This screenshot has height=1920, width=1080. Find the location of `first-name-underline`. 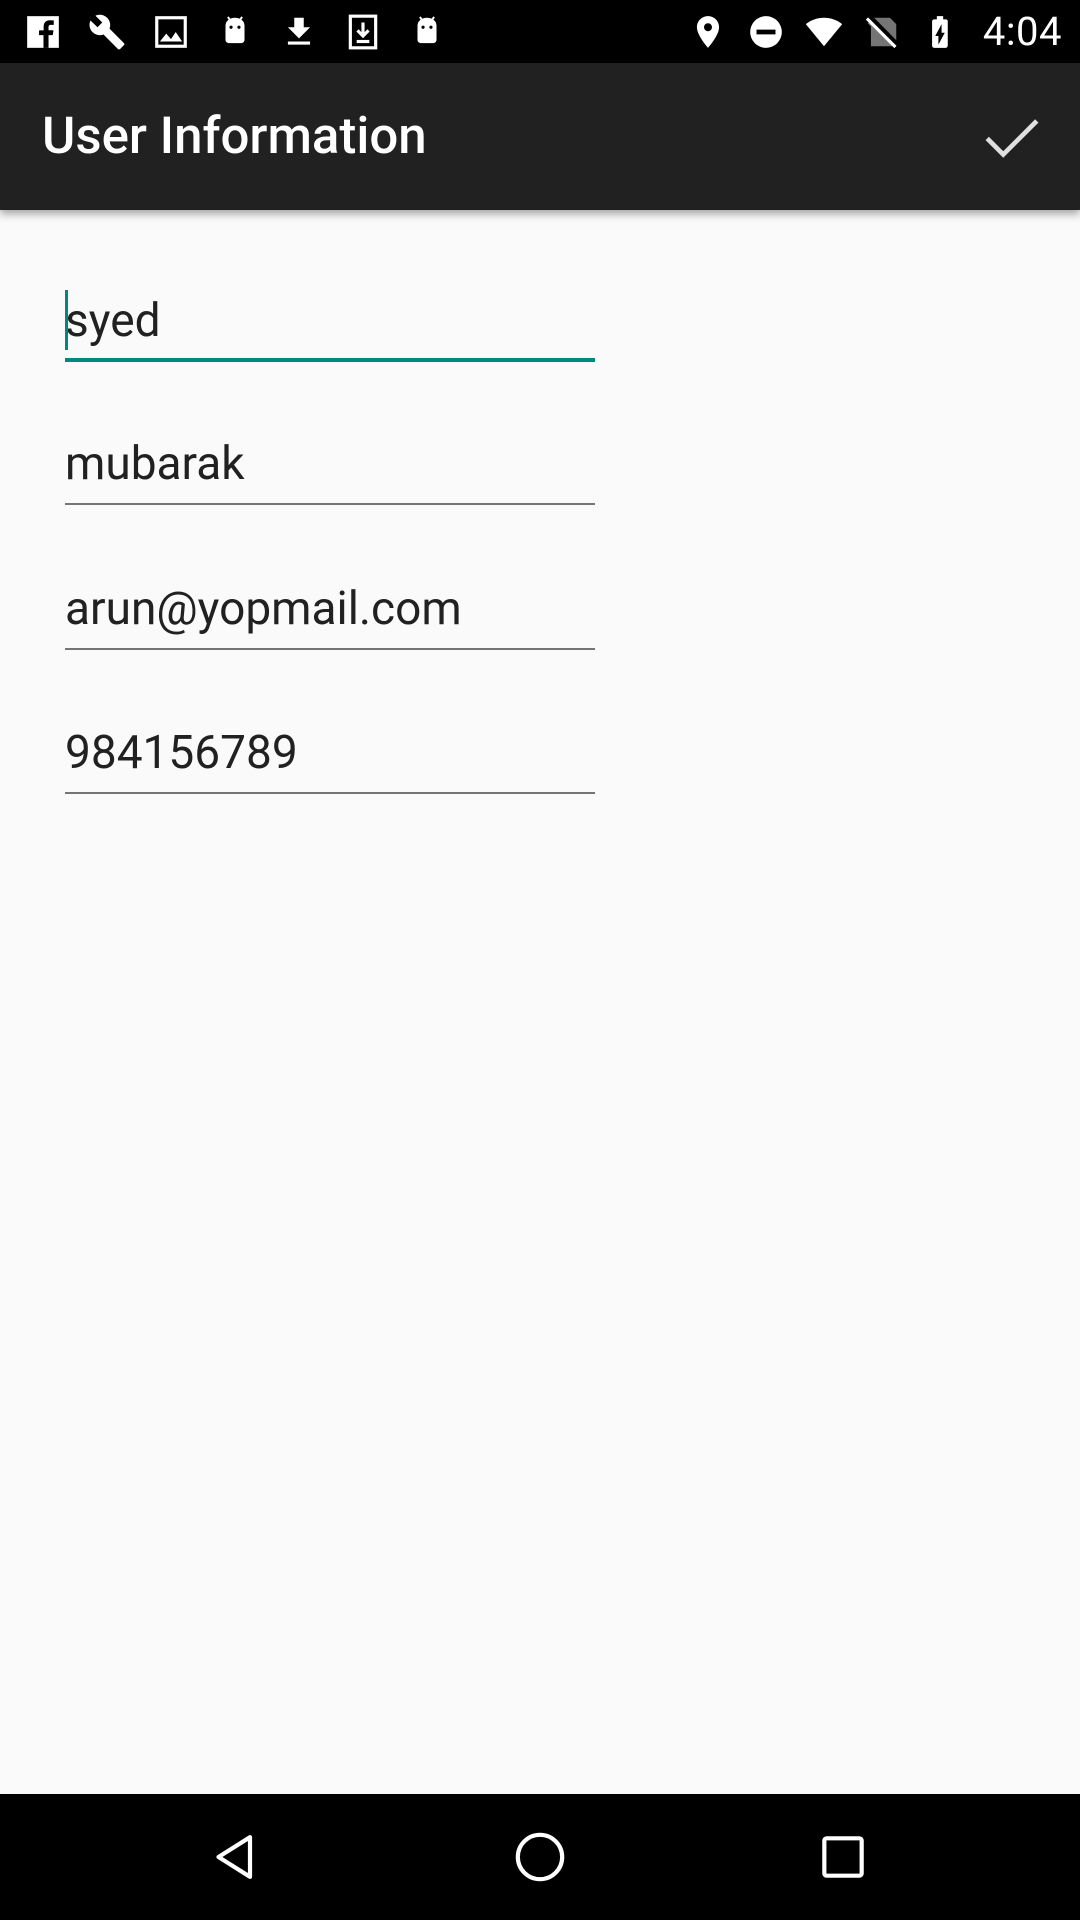

first-name-underline is located at coordinates (330, 360).